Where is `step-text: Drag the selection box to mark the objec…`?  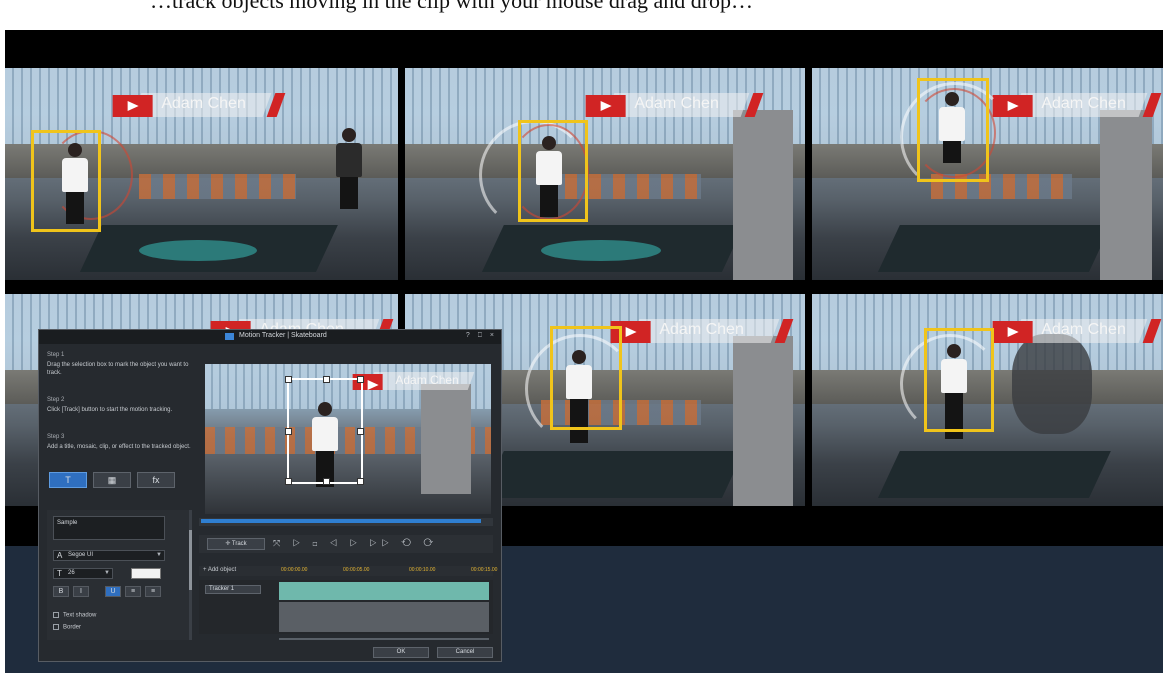
step-text: Drag the selection box to mark the objec… is located at coordinates (118, 369).